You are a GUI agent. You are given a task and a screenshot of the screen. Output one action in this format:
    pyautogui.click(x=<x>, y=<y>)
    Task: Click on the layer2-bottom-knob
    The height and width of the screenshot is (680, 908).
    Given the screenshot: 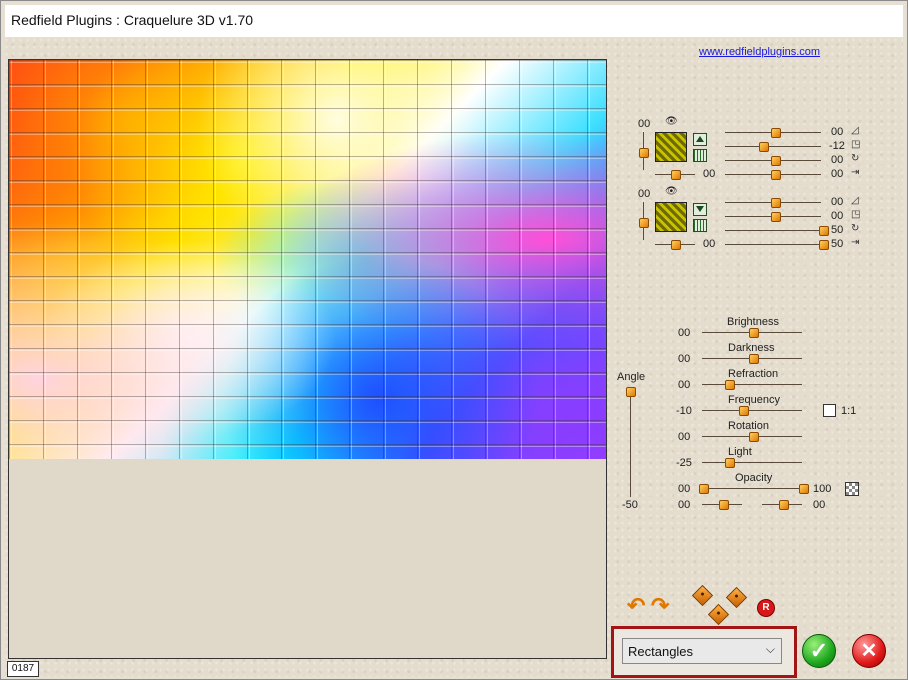 What is the action you would take?
    pyautogui.click(x=676, y=245)
    